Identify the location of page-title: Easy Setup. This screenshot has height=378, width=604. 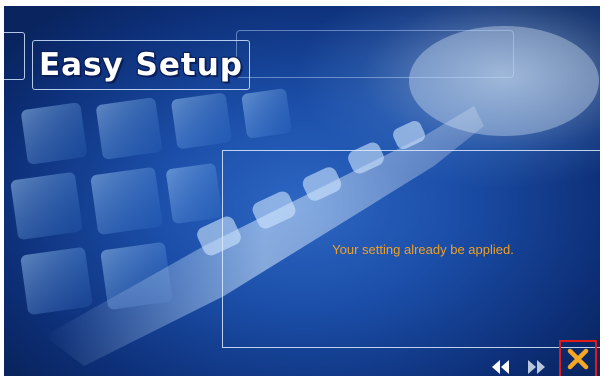
(141, 65).